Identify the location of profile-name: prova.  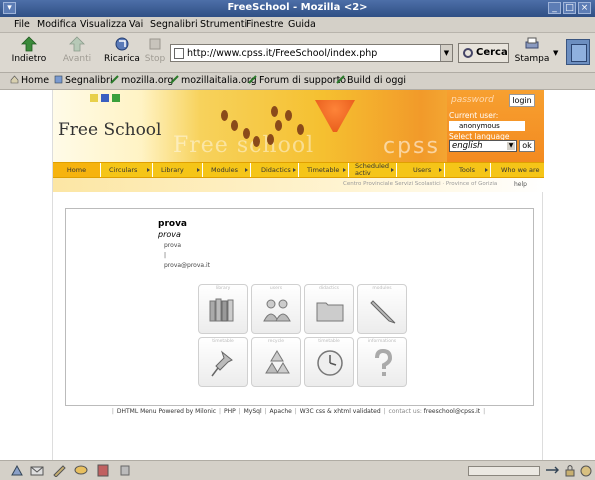
(173, 224).